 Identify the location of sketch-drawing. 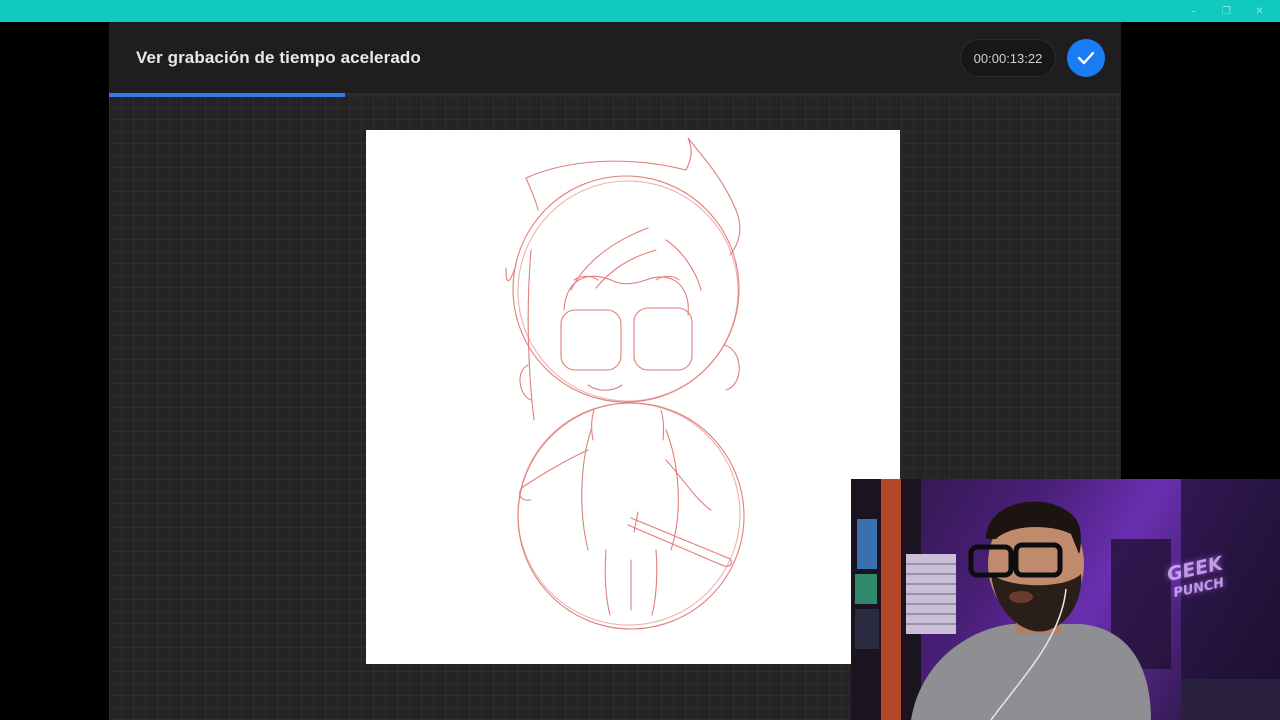
(625, 383).